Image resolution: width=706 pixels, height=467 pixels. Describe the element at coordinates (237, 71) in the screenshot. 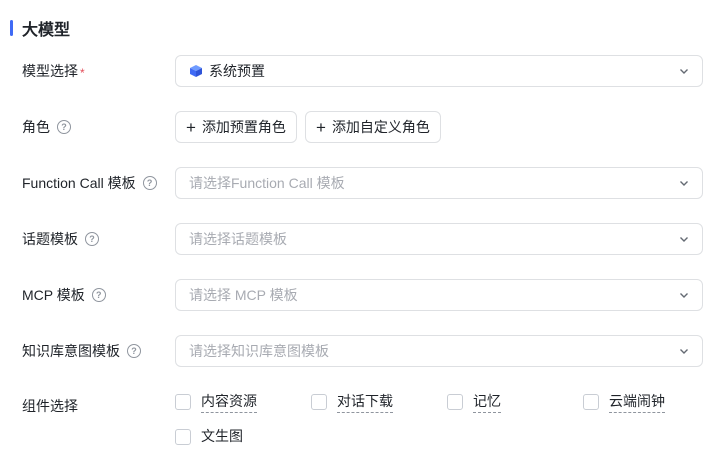

I see `model-select-value-text: 系统预置` at that location.